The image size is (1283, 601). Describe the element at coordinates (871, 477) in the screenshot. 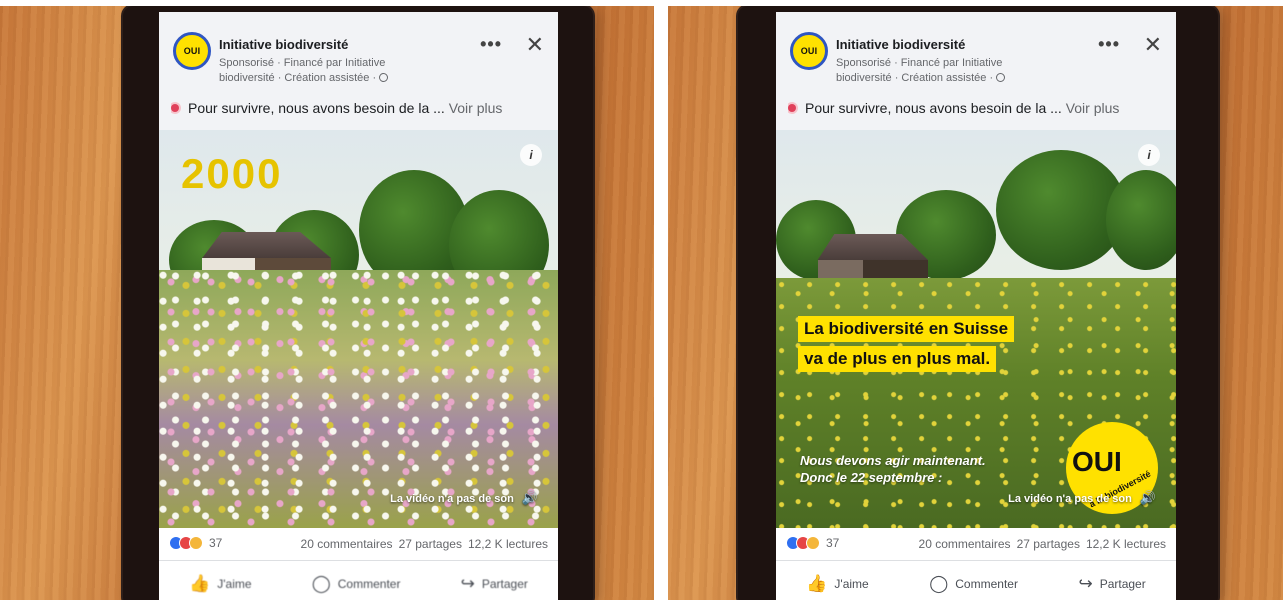

I see `call-line-2: Donc le 22 septembre :` at that location.